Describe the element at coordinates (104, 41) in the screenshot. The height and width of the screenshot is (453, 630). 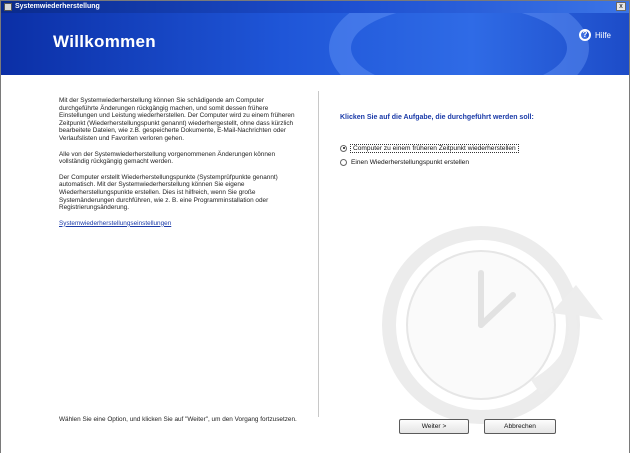
I see `page-title: Willkommen` at that location.